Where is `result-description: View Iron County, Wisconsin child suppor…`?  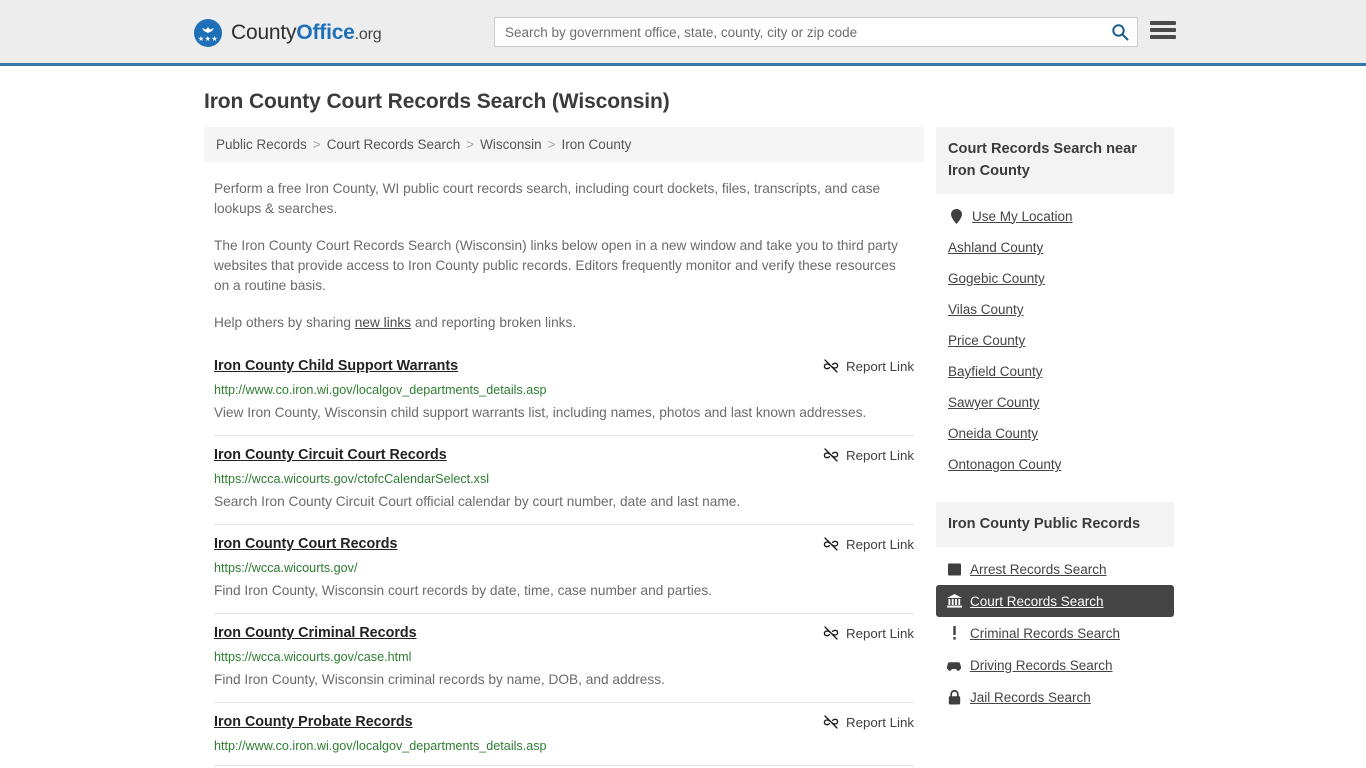
result-description: View Iron County, Wisconsin child suppor… is located at coordinates (540, 412).